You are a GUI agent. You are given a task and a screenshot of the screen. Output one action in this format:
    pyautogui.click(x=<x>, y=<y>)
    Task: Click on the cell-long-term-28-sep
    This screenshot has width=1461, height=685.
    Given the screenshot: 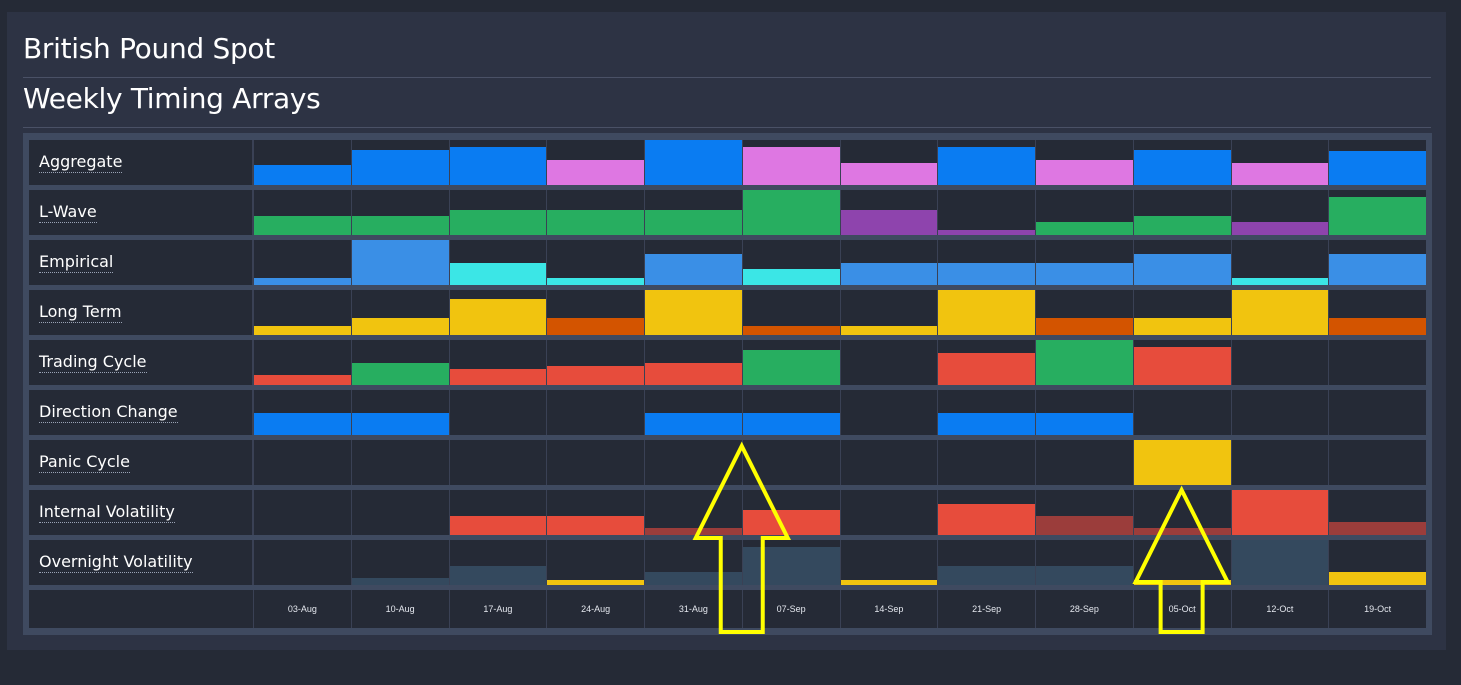 What is the action you would take?
    pyautogui.click(x=1084, y=312)
    